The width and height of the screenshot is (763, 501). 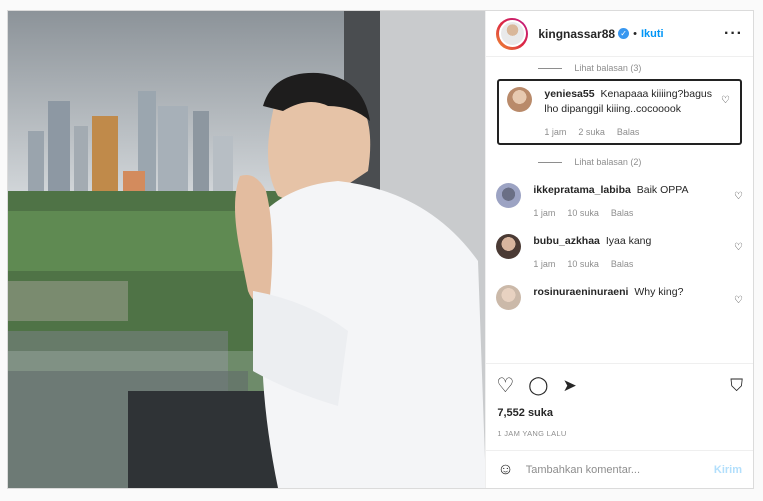 What do you see at coordinates (505, 385) in the screenshot?
I see `like-heart-icon: ♡` at bounding box center [505, 385].